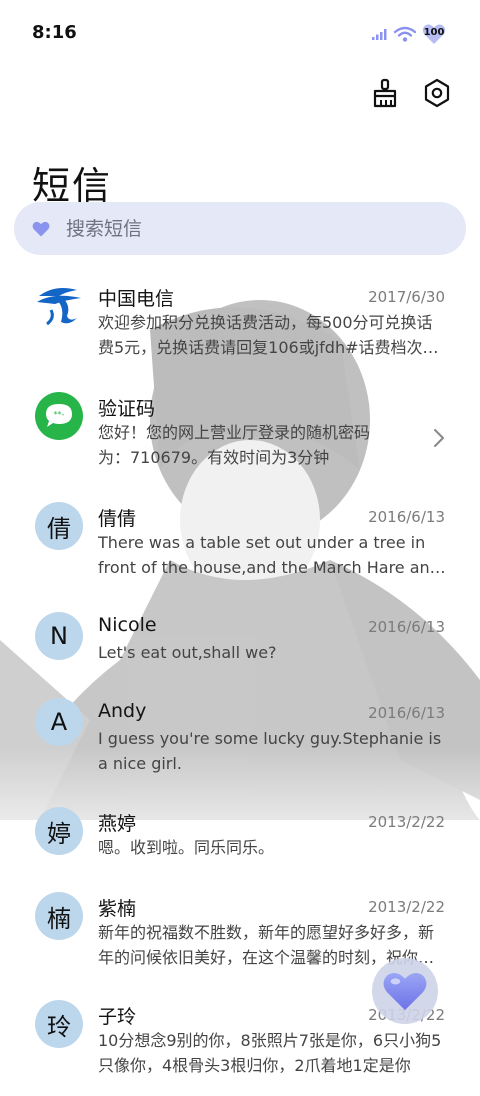 Image resolution: width=480 pixels, height=1096 pixels. What do you see at coordinates (246, 228) in the screenshot?
I see `search-input` at bounding box center [246, 228].